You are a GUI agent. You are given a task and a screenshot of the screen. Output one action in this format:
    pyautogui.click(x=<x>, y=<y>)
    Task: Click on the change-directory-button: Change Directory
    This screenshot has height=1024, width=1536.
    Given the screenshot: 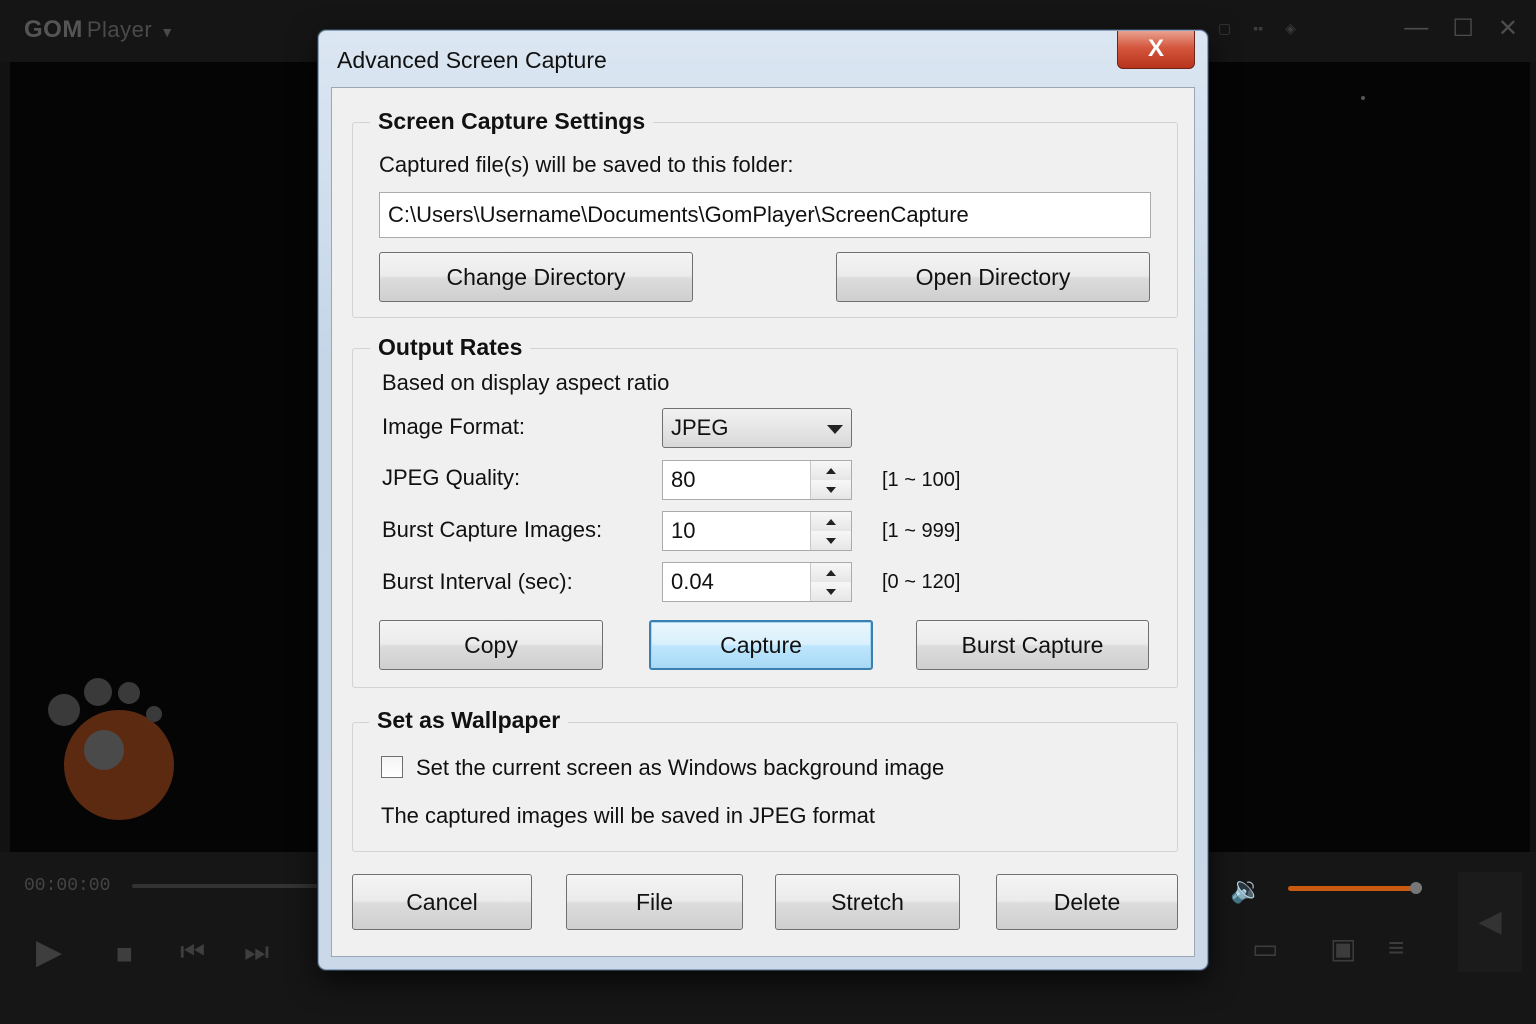 What is the action you would take?
    pyautogui.click(x=536, y=277)
    